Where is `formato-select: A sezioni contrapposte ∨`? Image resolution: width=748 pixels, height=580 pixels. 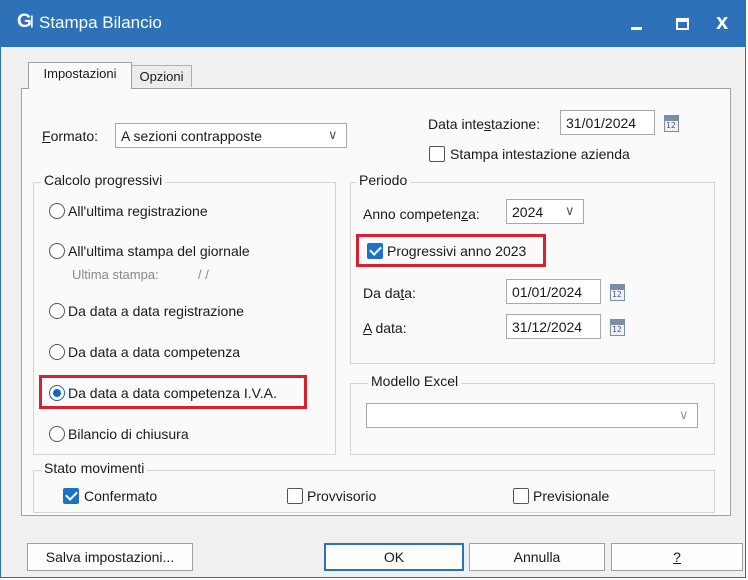 formato-select: A sezioni contrapposte ∨ is located at coordinates (231, 135).